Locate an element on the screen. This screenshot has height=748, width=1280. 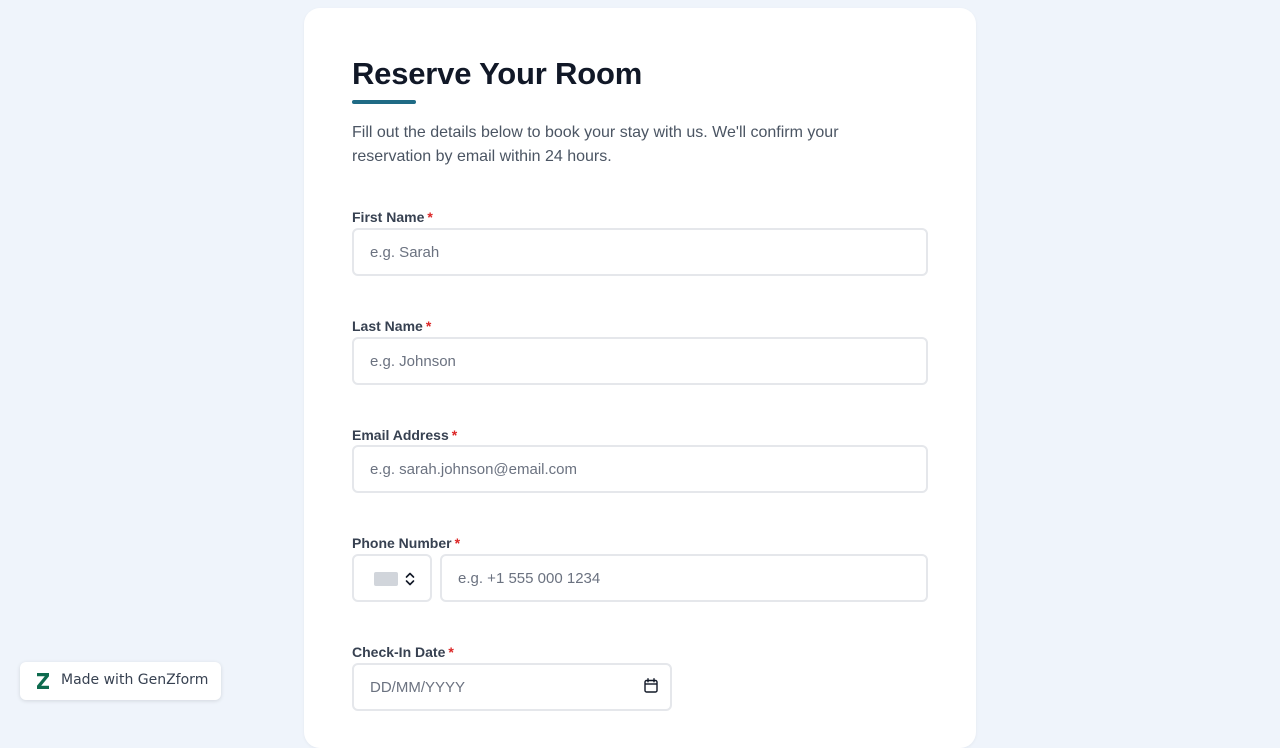
title-underline is located at coordinates (384, 102).